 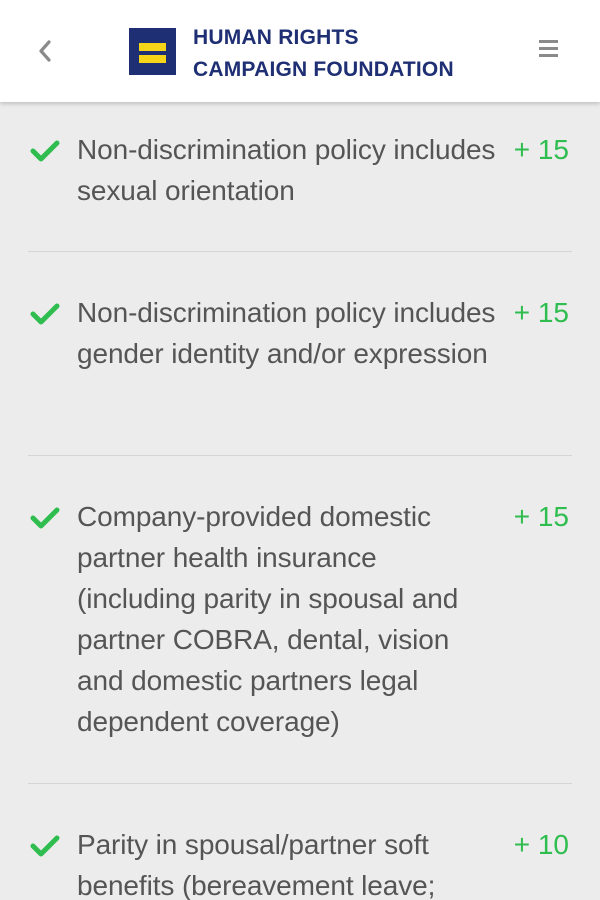 What do you see at coordinates (323, 69) in the screenshot?
I see `org-name-line-2: CAMPAIGN FOUNDATION` at bounding box center [323, 69].